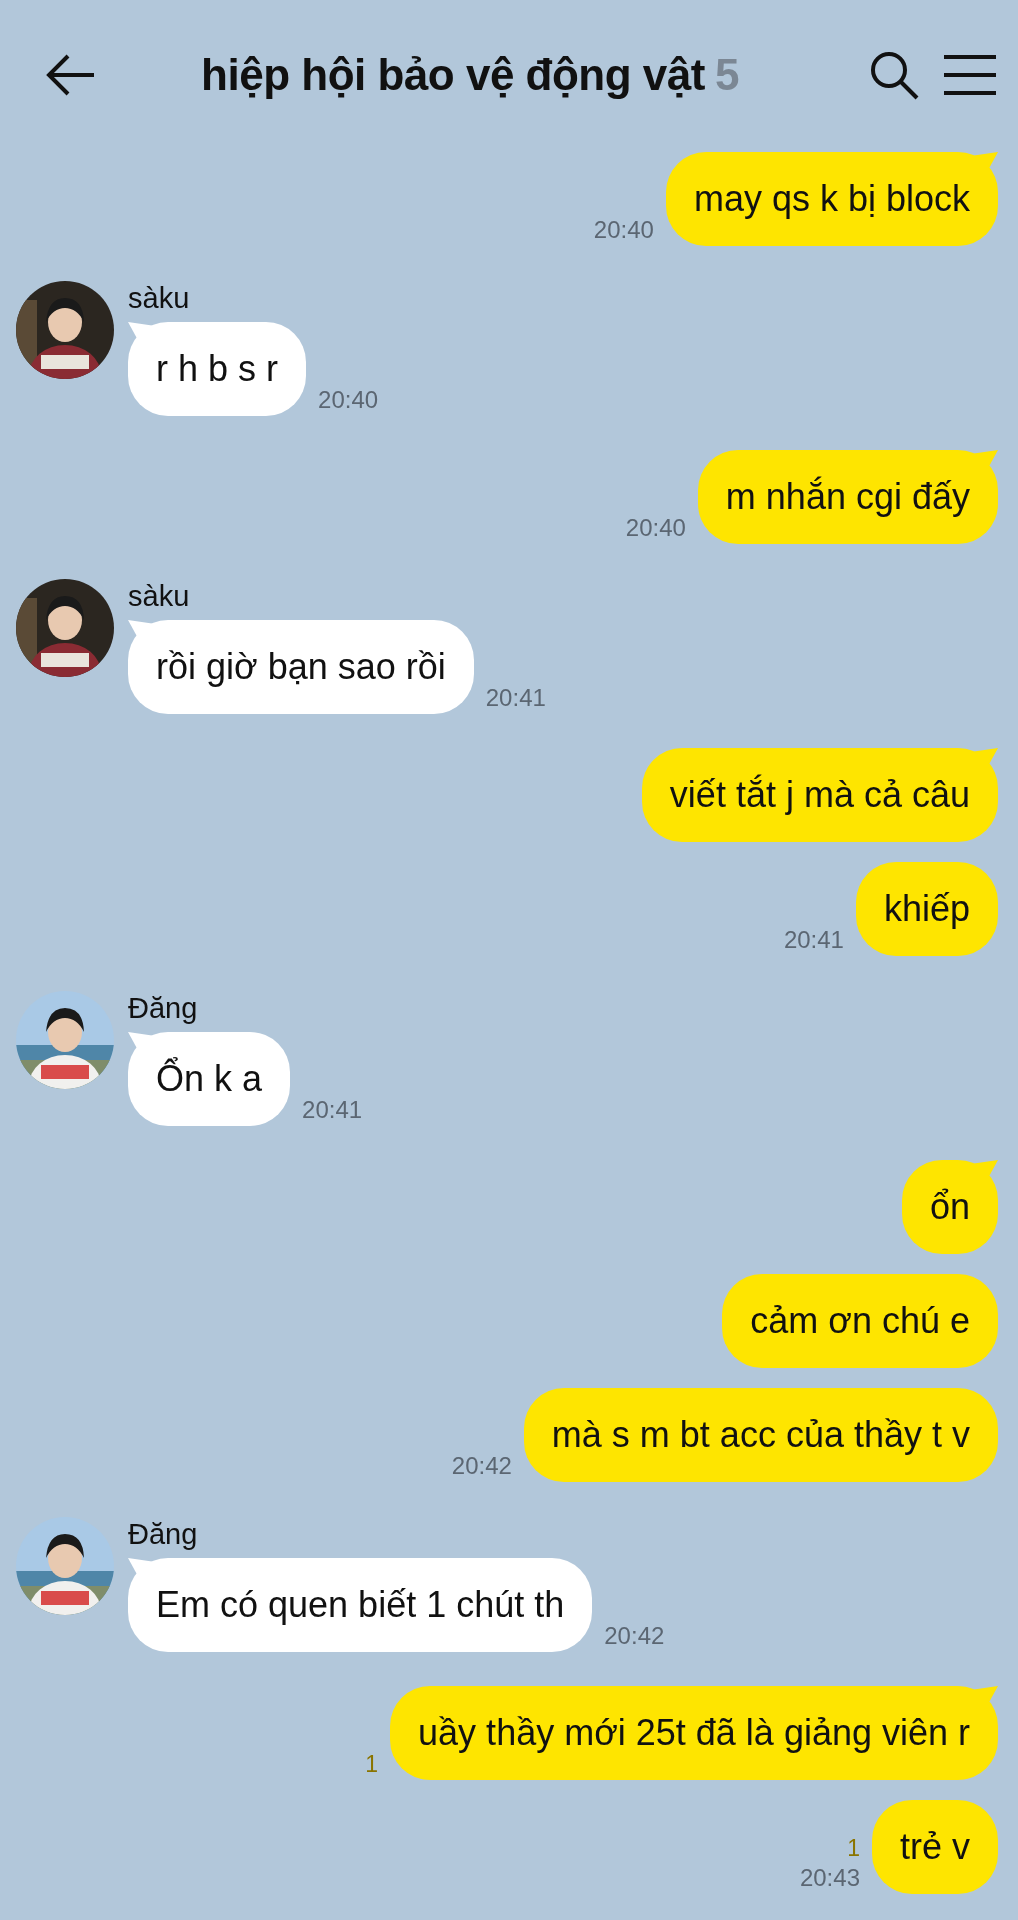 The height and width of the screenshot is (1920, 1018). What do you see at coordinates (935, 1847) in the screenshot?
I see `message-bubble: trẻ v` at bounding box center [935, 1847].